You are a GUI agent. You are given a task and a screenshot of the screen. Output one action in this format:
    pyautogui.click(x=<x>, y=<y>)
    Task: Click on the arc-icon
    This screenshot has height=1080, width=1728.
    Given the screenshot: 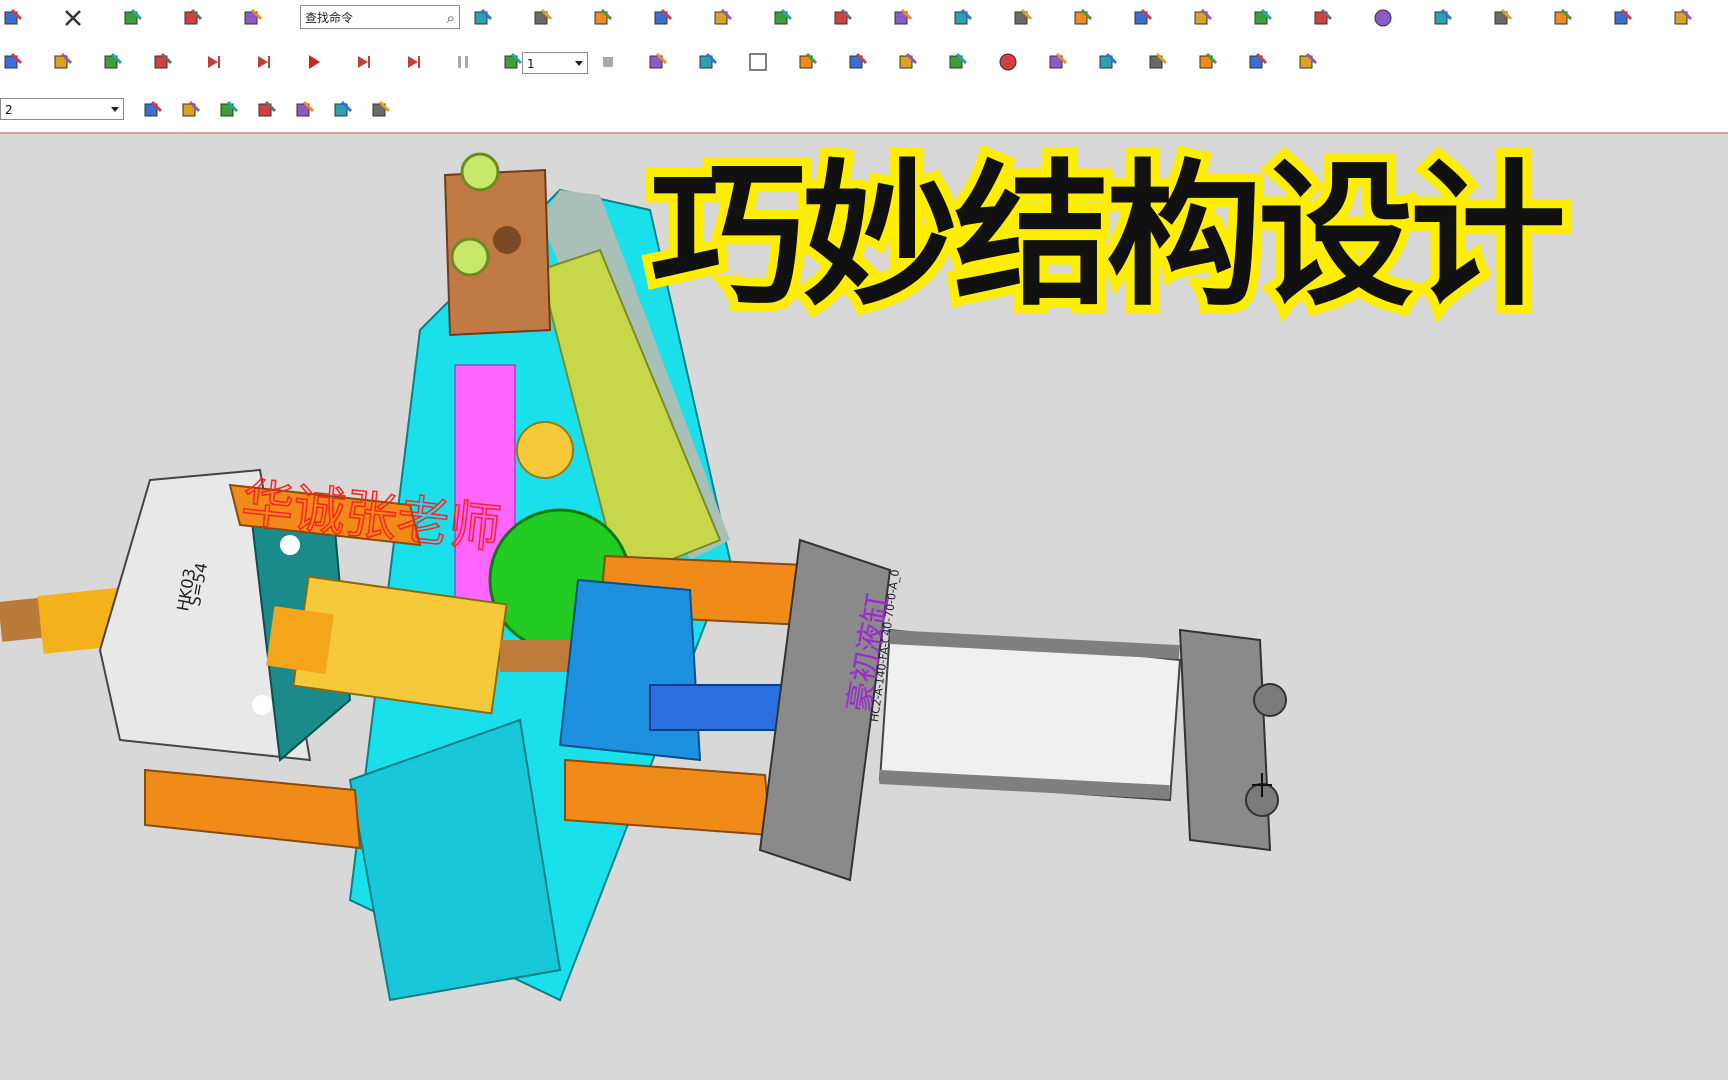 What is the action you would take?
    pyautogui.click(x=1208, y=62)
    